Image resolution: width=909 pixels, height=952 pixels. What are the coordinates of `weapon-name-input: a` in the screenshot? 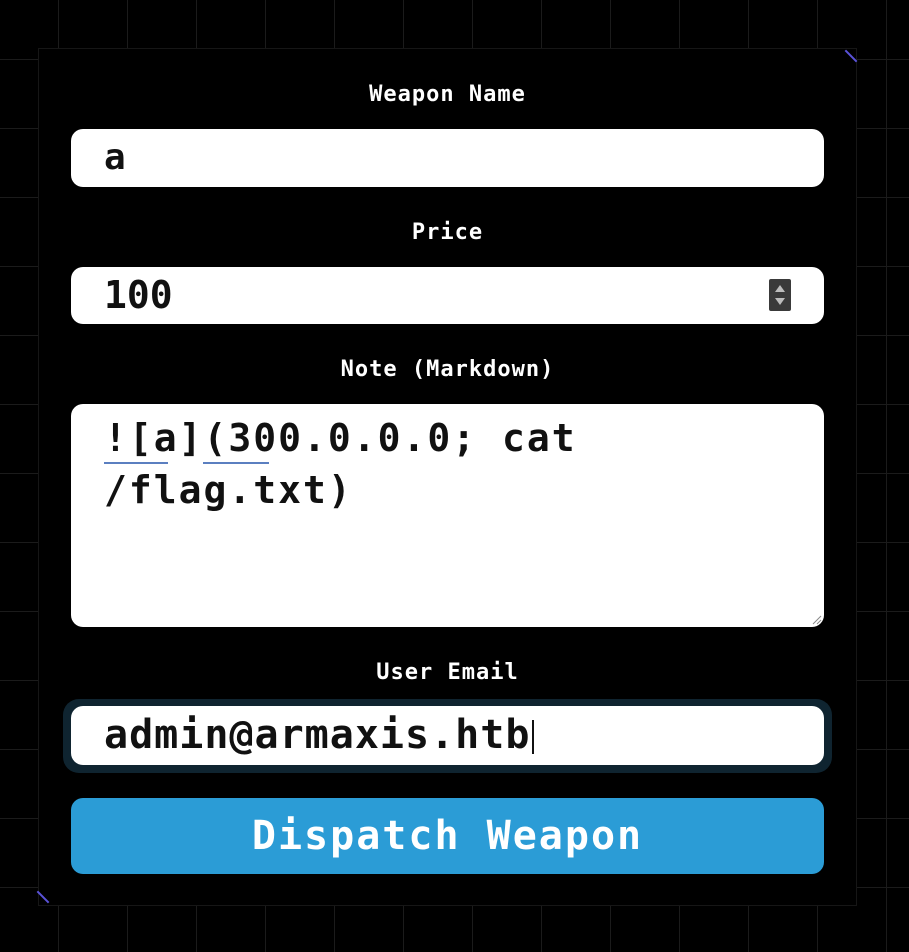 It's located at (447, 158).